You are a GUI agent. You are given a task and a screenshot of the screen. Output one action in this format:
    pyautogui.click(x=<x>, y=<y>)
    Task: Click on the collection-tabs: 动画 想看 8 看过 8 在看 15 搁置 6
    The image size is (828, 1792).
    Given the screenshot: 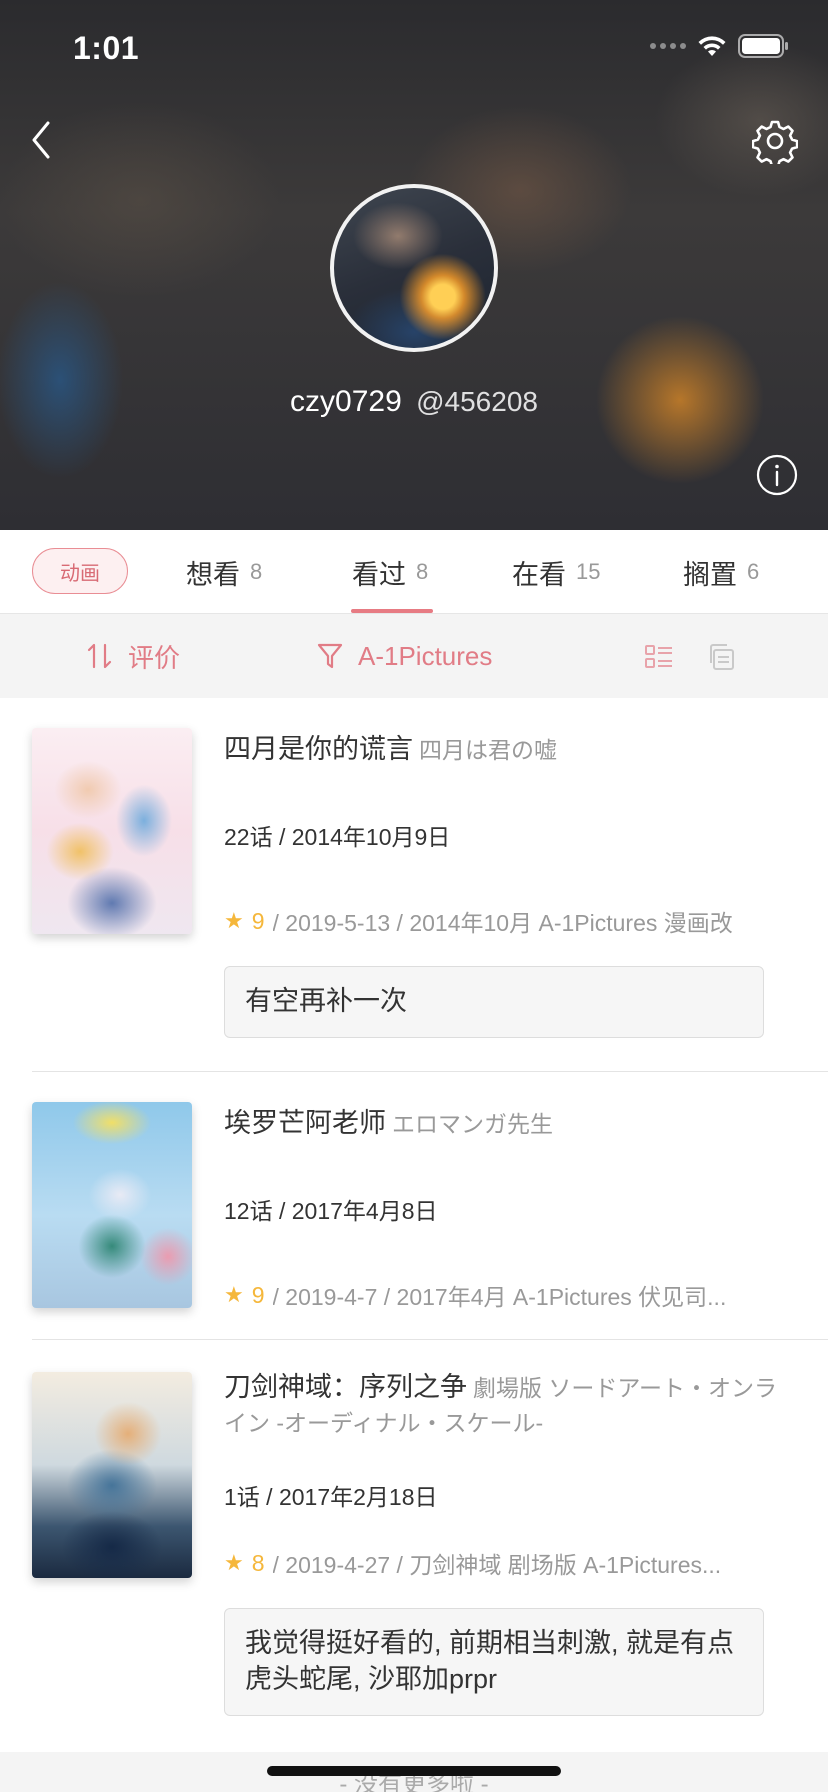 What is the action you would take?
    pyautogui.click(x=414, y=572)
    